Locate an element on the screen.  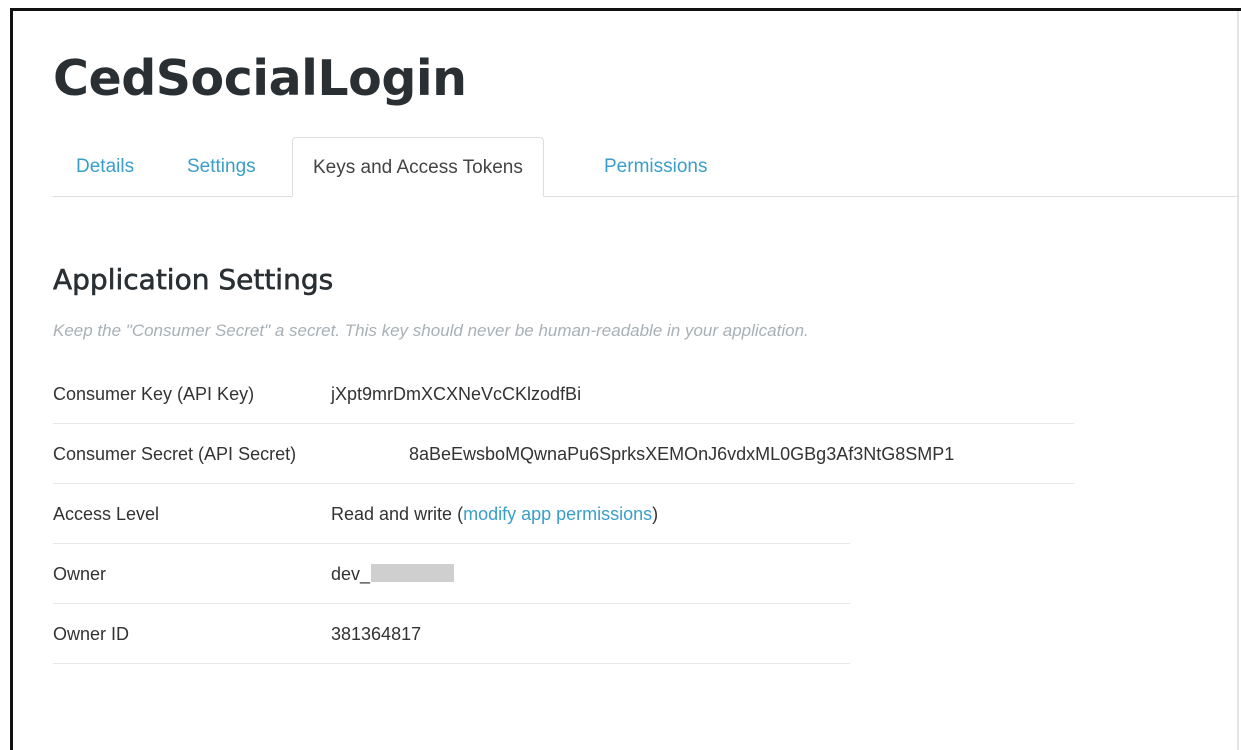
redacted-block is located at coordinates (413, 573).